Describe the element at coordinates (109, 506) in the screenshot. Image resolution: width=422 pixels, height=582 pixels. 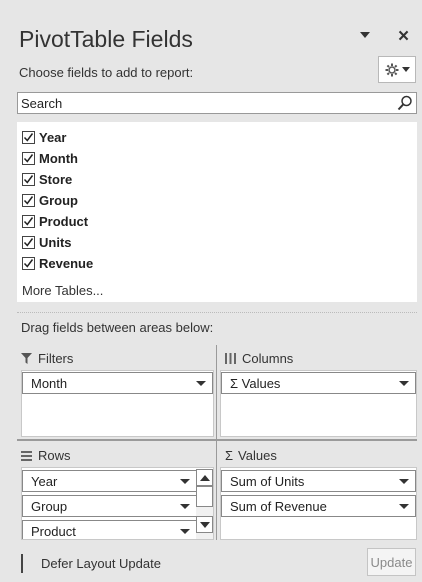
I see `rows-item-group: Group` at that location.